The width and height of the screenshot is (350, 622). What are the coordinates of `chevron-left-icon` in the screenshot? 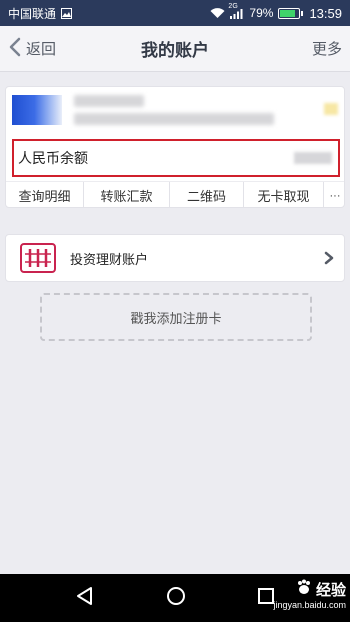 It's located at (15, 49).